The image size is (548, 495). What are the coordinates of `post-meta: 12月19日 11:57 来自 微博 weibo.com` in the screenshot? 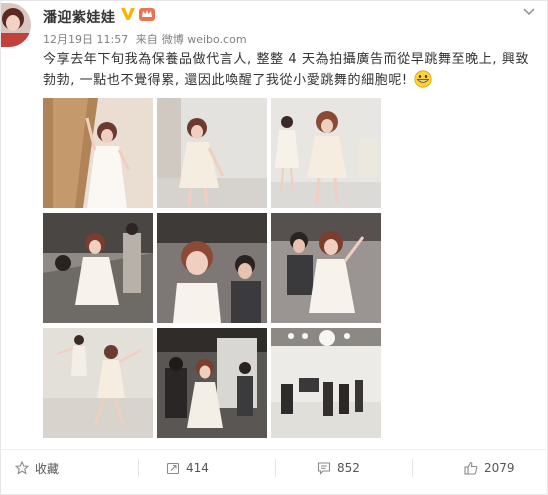 It's located at (147, 39).